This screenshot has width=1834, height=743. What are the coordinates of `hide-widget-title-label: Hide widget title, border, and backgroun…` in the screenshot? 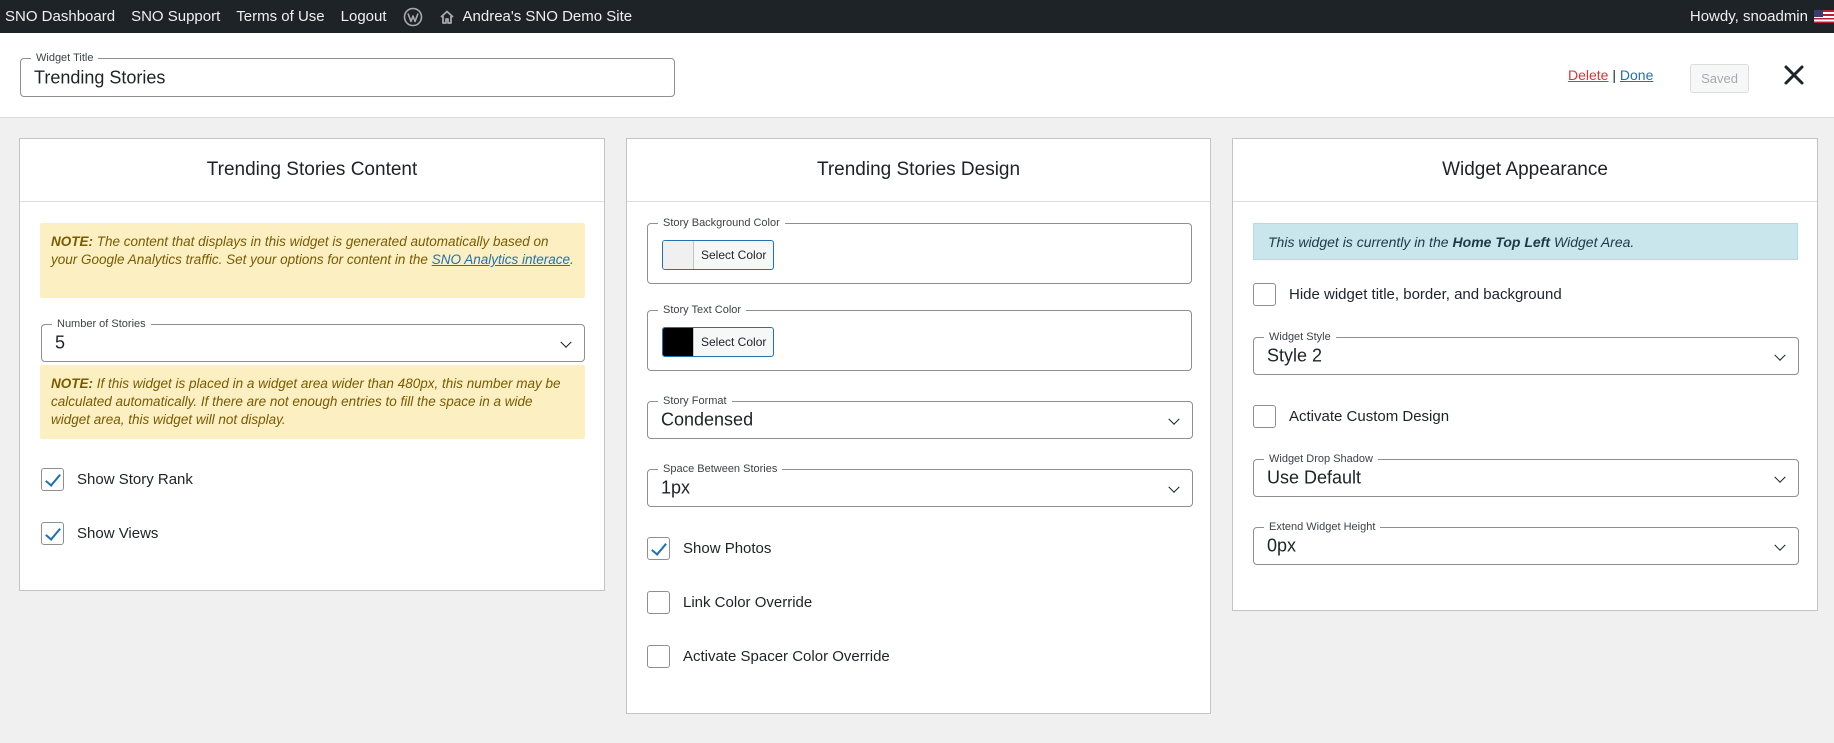 It's located at (1425, 294).